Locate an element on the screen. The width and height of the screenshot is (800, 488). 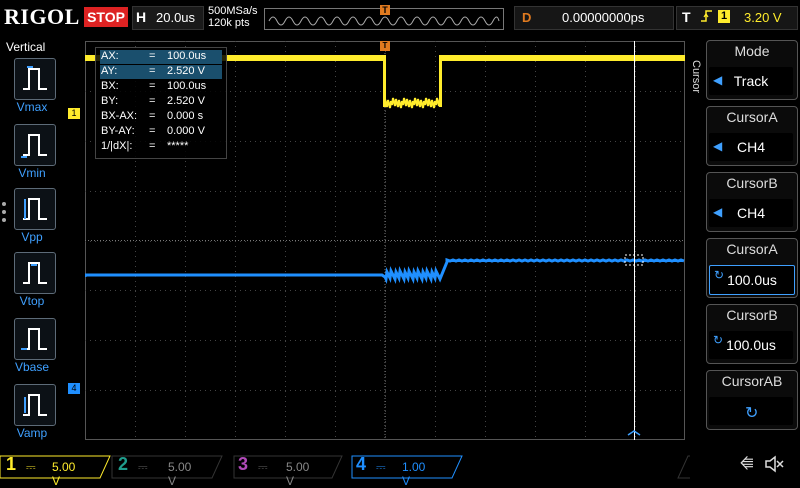
vpp-icon is located at coordinates (35, 209).